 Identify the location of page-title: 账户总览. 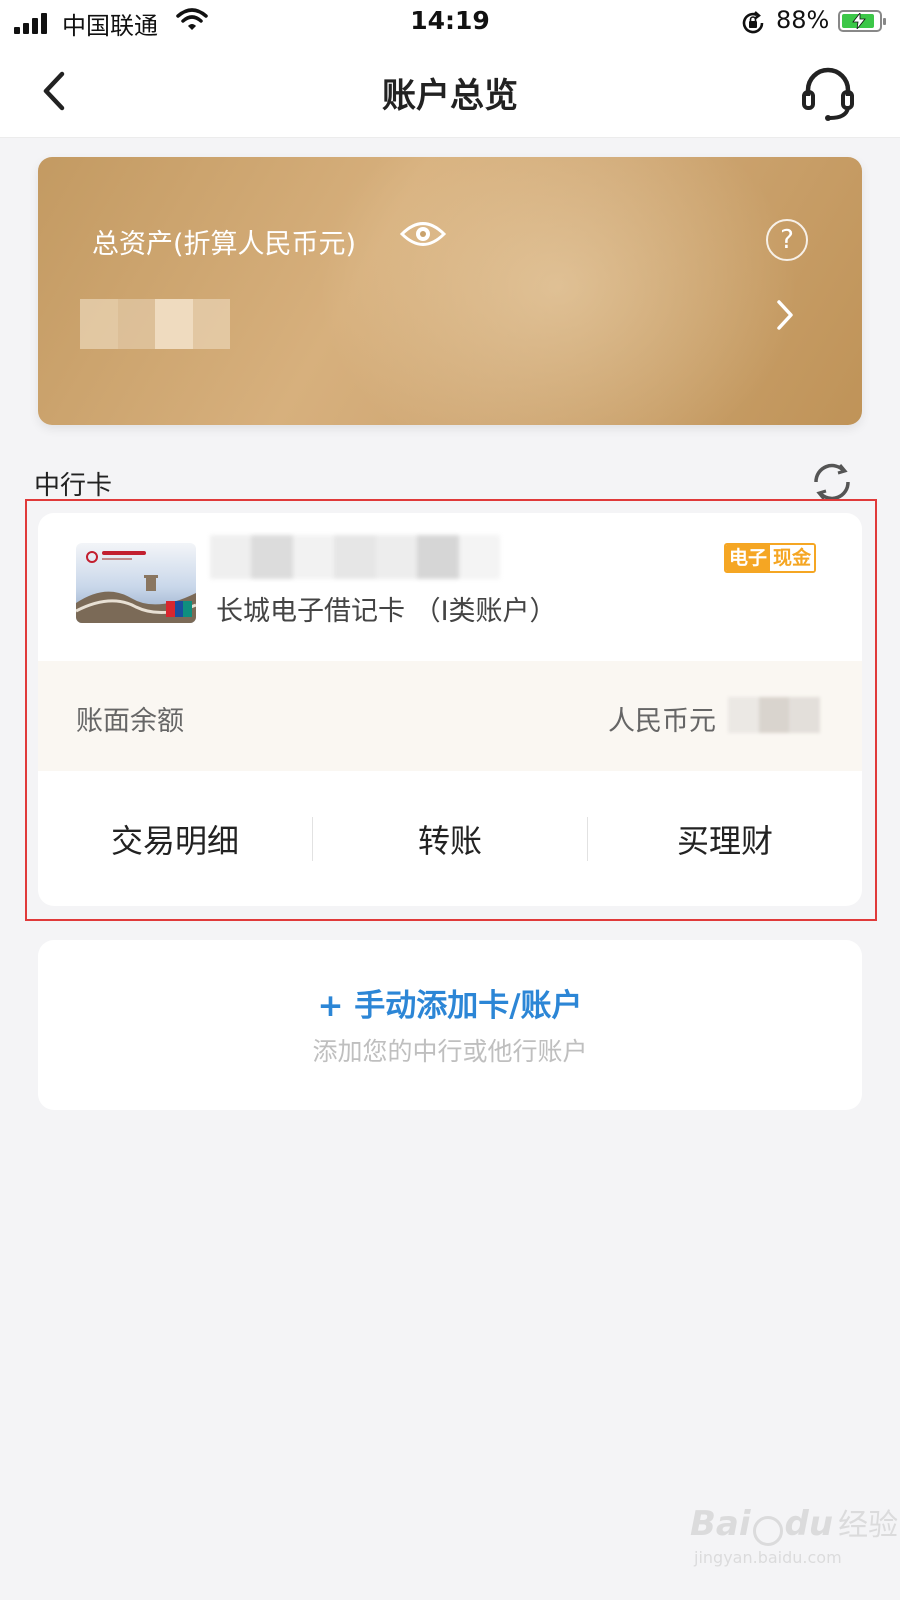
(450, 96).